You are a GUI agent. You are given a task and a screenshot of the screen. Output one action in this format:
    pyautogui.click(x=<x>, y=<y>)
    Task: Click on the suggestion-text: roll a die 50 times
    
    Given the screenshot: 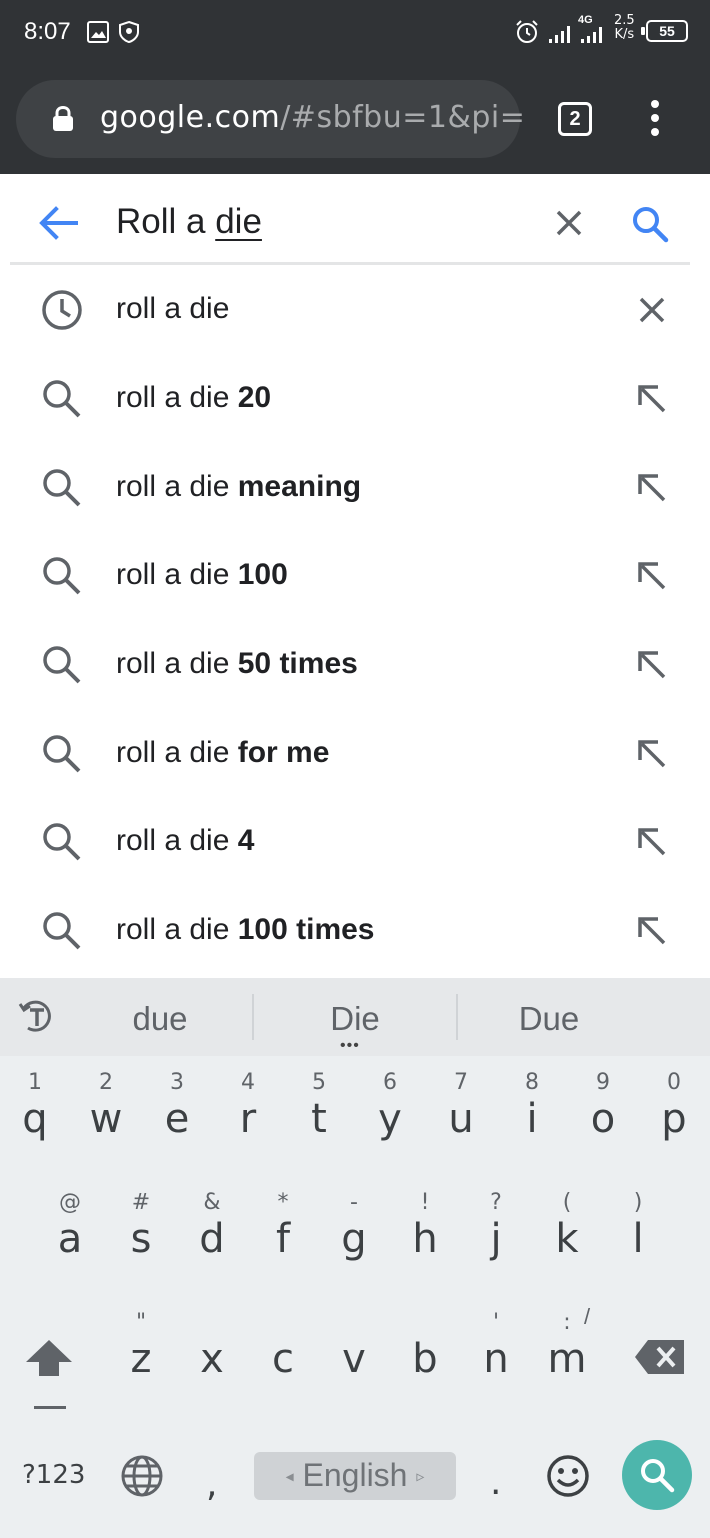 What is the action you would take?
    pyautogui.click(x=237, y=663)
    